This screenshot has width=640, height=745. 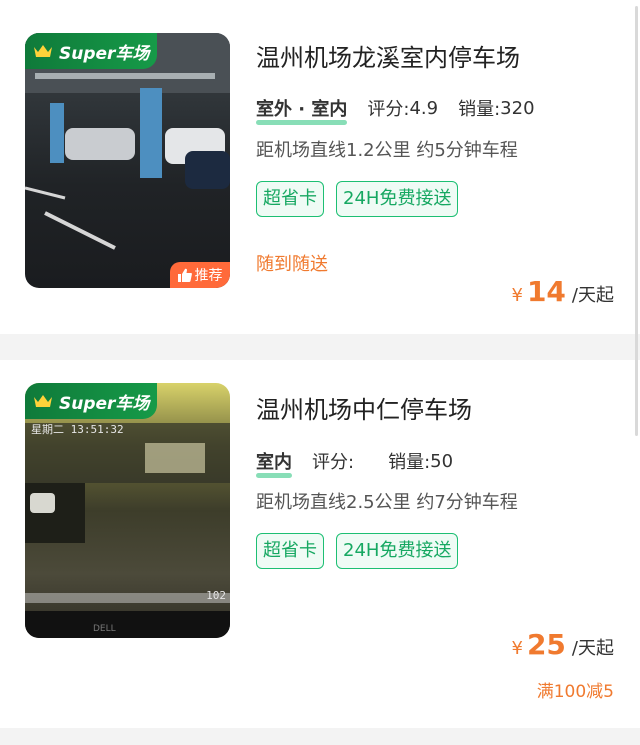 I want to click on environment-label: 室外 · 室内, so click(x=302, y=110).